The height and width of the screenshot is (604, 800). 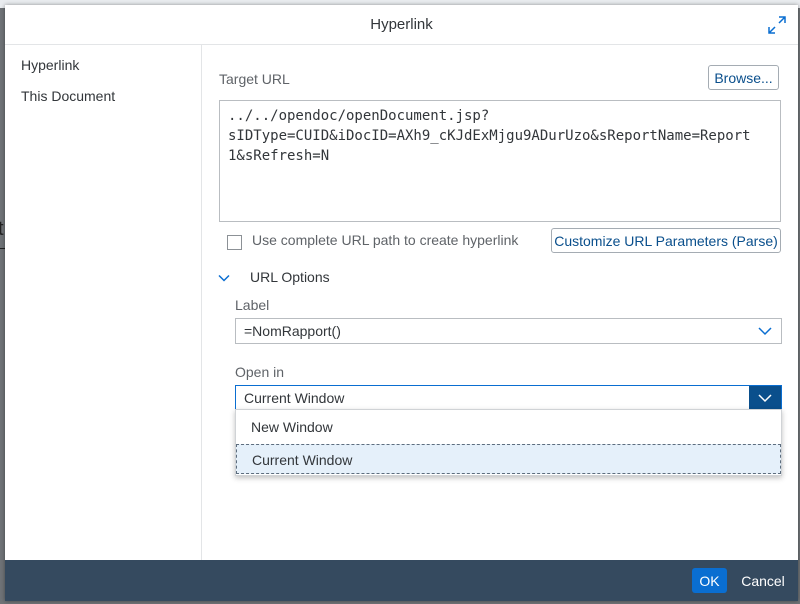 I want to click on url-options-title: URL Options, so click(x=290, y=277).